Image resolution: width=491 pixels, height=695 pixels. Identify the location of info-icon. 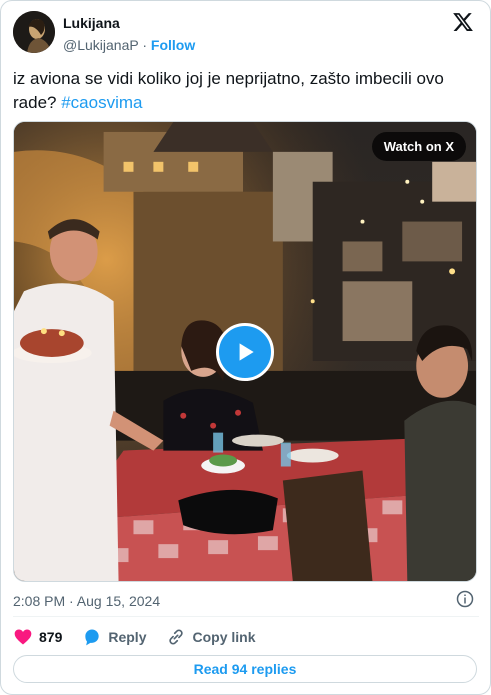
(465, 599).